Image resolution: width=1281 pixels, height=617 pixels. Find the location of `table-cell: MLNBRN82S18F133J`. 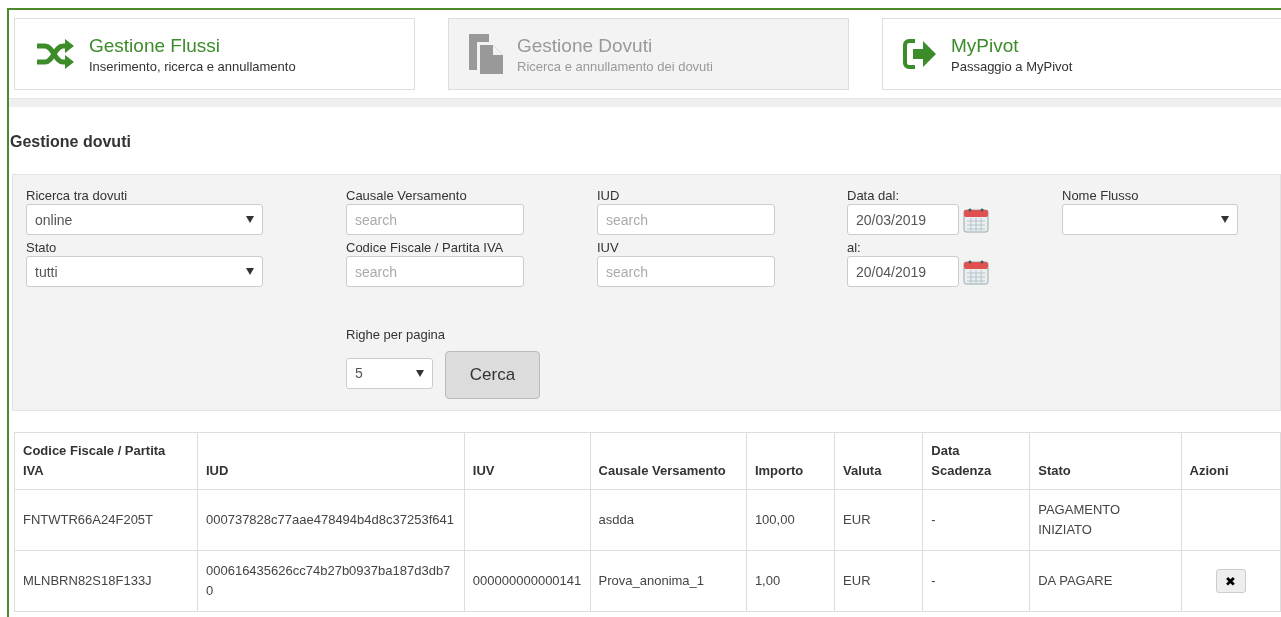

table-cell: MLNBRN82S18F133J is located at coordinates (106, 581).